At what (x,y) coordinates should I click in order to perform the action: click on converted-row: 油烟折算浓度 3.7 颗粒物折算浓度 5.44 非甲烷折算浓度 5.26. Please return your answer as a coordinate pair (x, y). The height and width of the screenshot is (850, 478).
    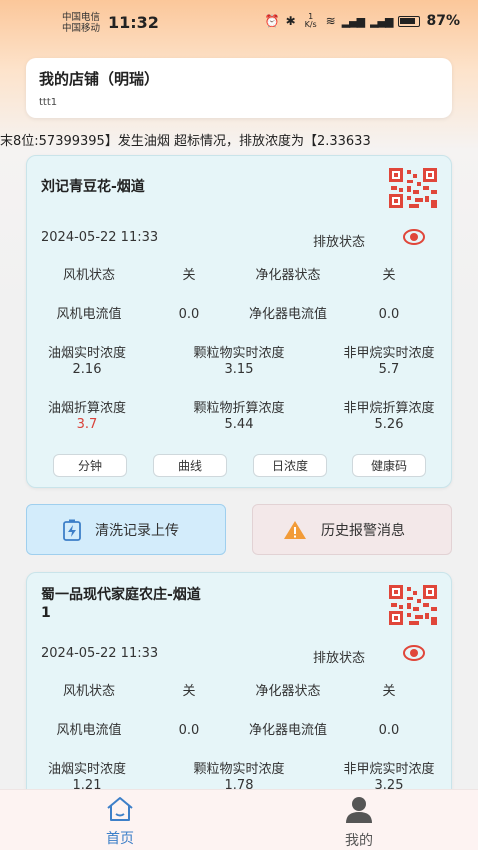
    Looking at the image, I should click on (240, 416).